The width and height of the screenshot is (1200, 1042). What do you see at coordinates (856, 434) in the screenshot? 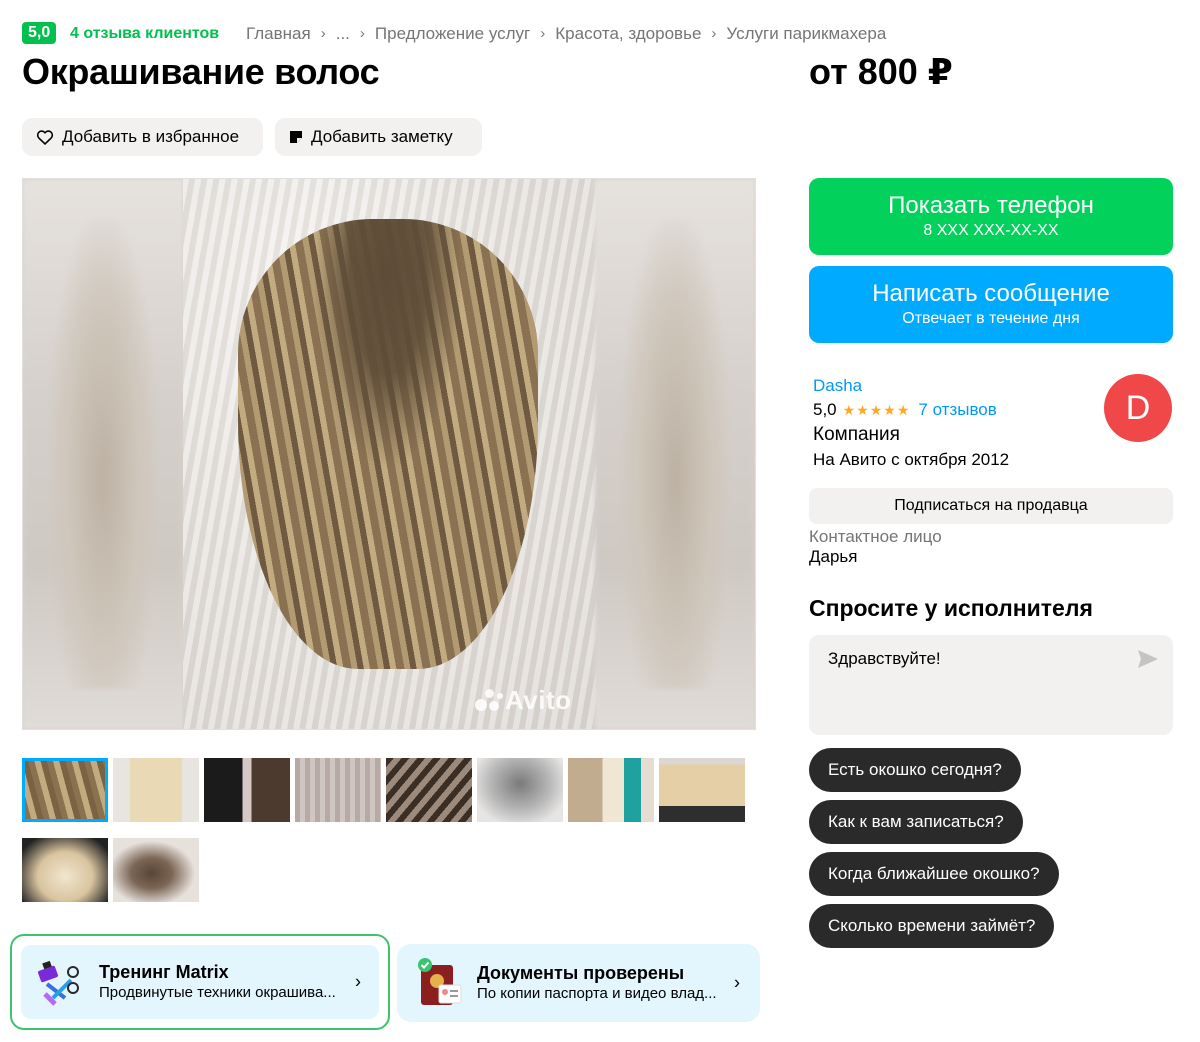
I see `seller-type: Компания` at bounding box center [856, 434].